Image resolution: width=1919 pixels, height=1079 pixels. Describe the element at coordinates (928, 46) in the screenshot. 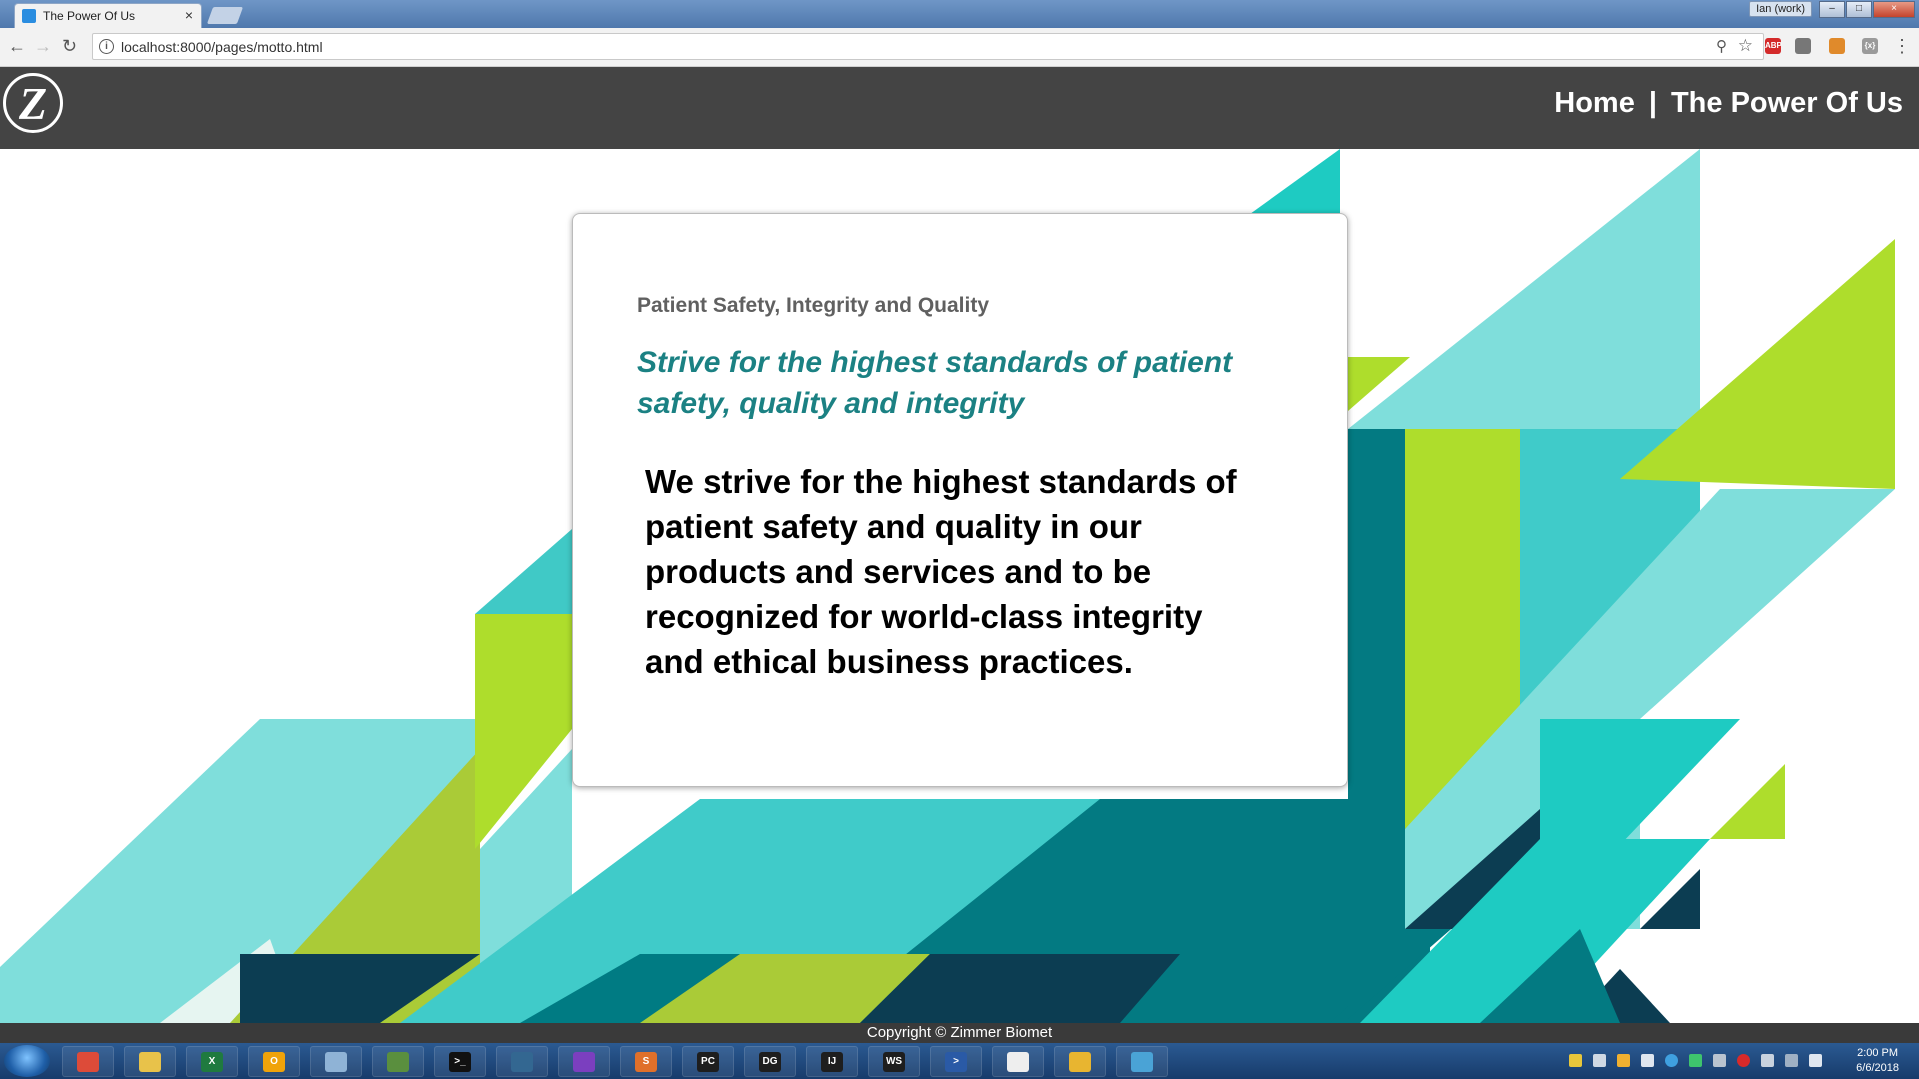

I see `address-bar: i localhost:8000/pages/motto.html ⚲ ☆` at that location.